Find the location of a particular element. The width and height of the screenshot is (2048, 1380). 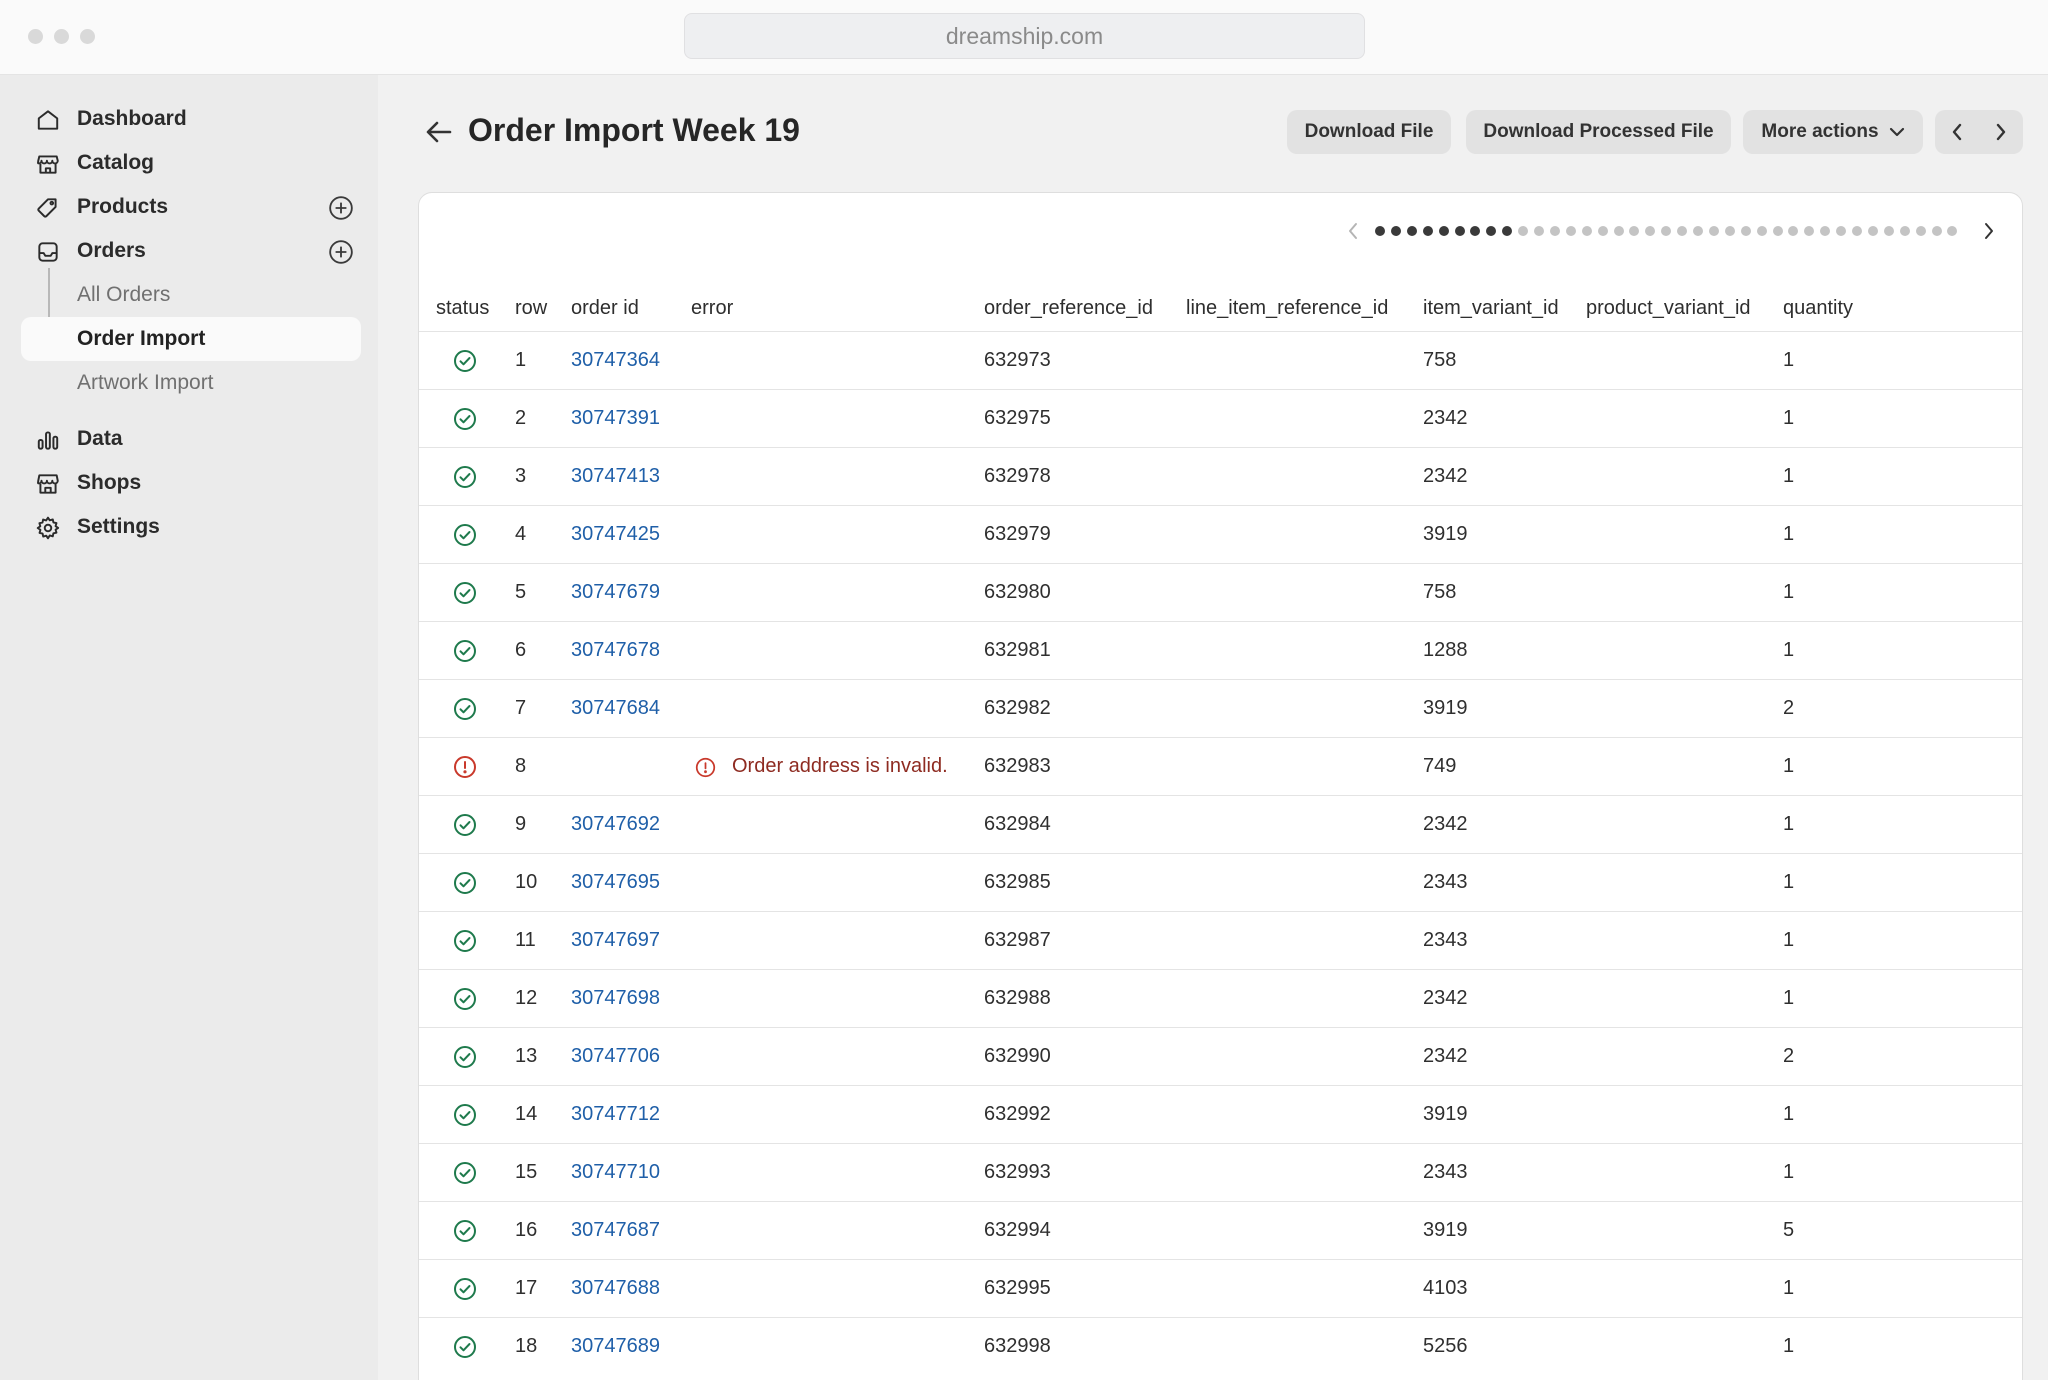

sidebar-item-settings: Settings is located at coordinates (191, 527).